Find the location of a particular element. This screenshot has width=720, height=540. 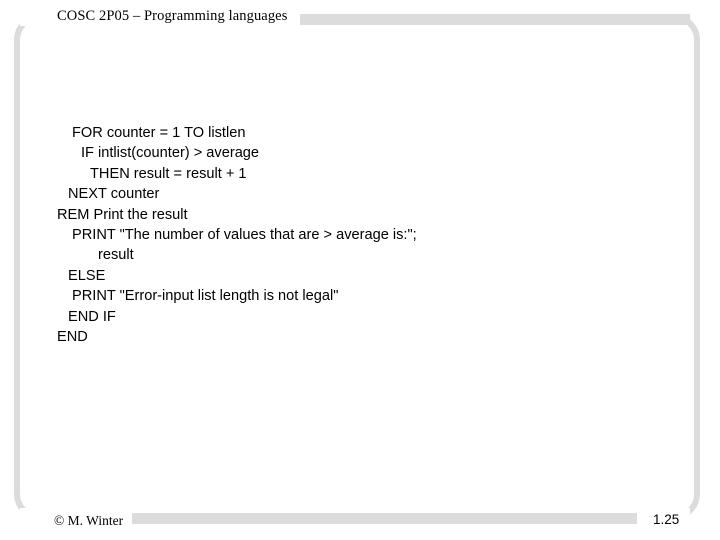

code-line: THEN result = result + 1 is located at coordinates (168, 173).